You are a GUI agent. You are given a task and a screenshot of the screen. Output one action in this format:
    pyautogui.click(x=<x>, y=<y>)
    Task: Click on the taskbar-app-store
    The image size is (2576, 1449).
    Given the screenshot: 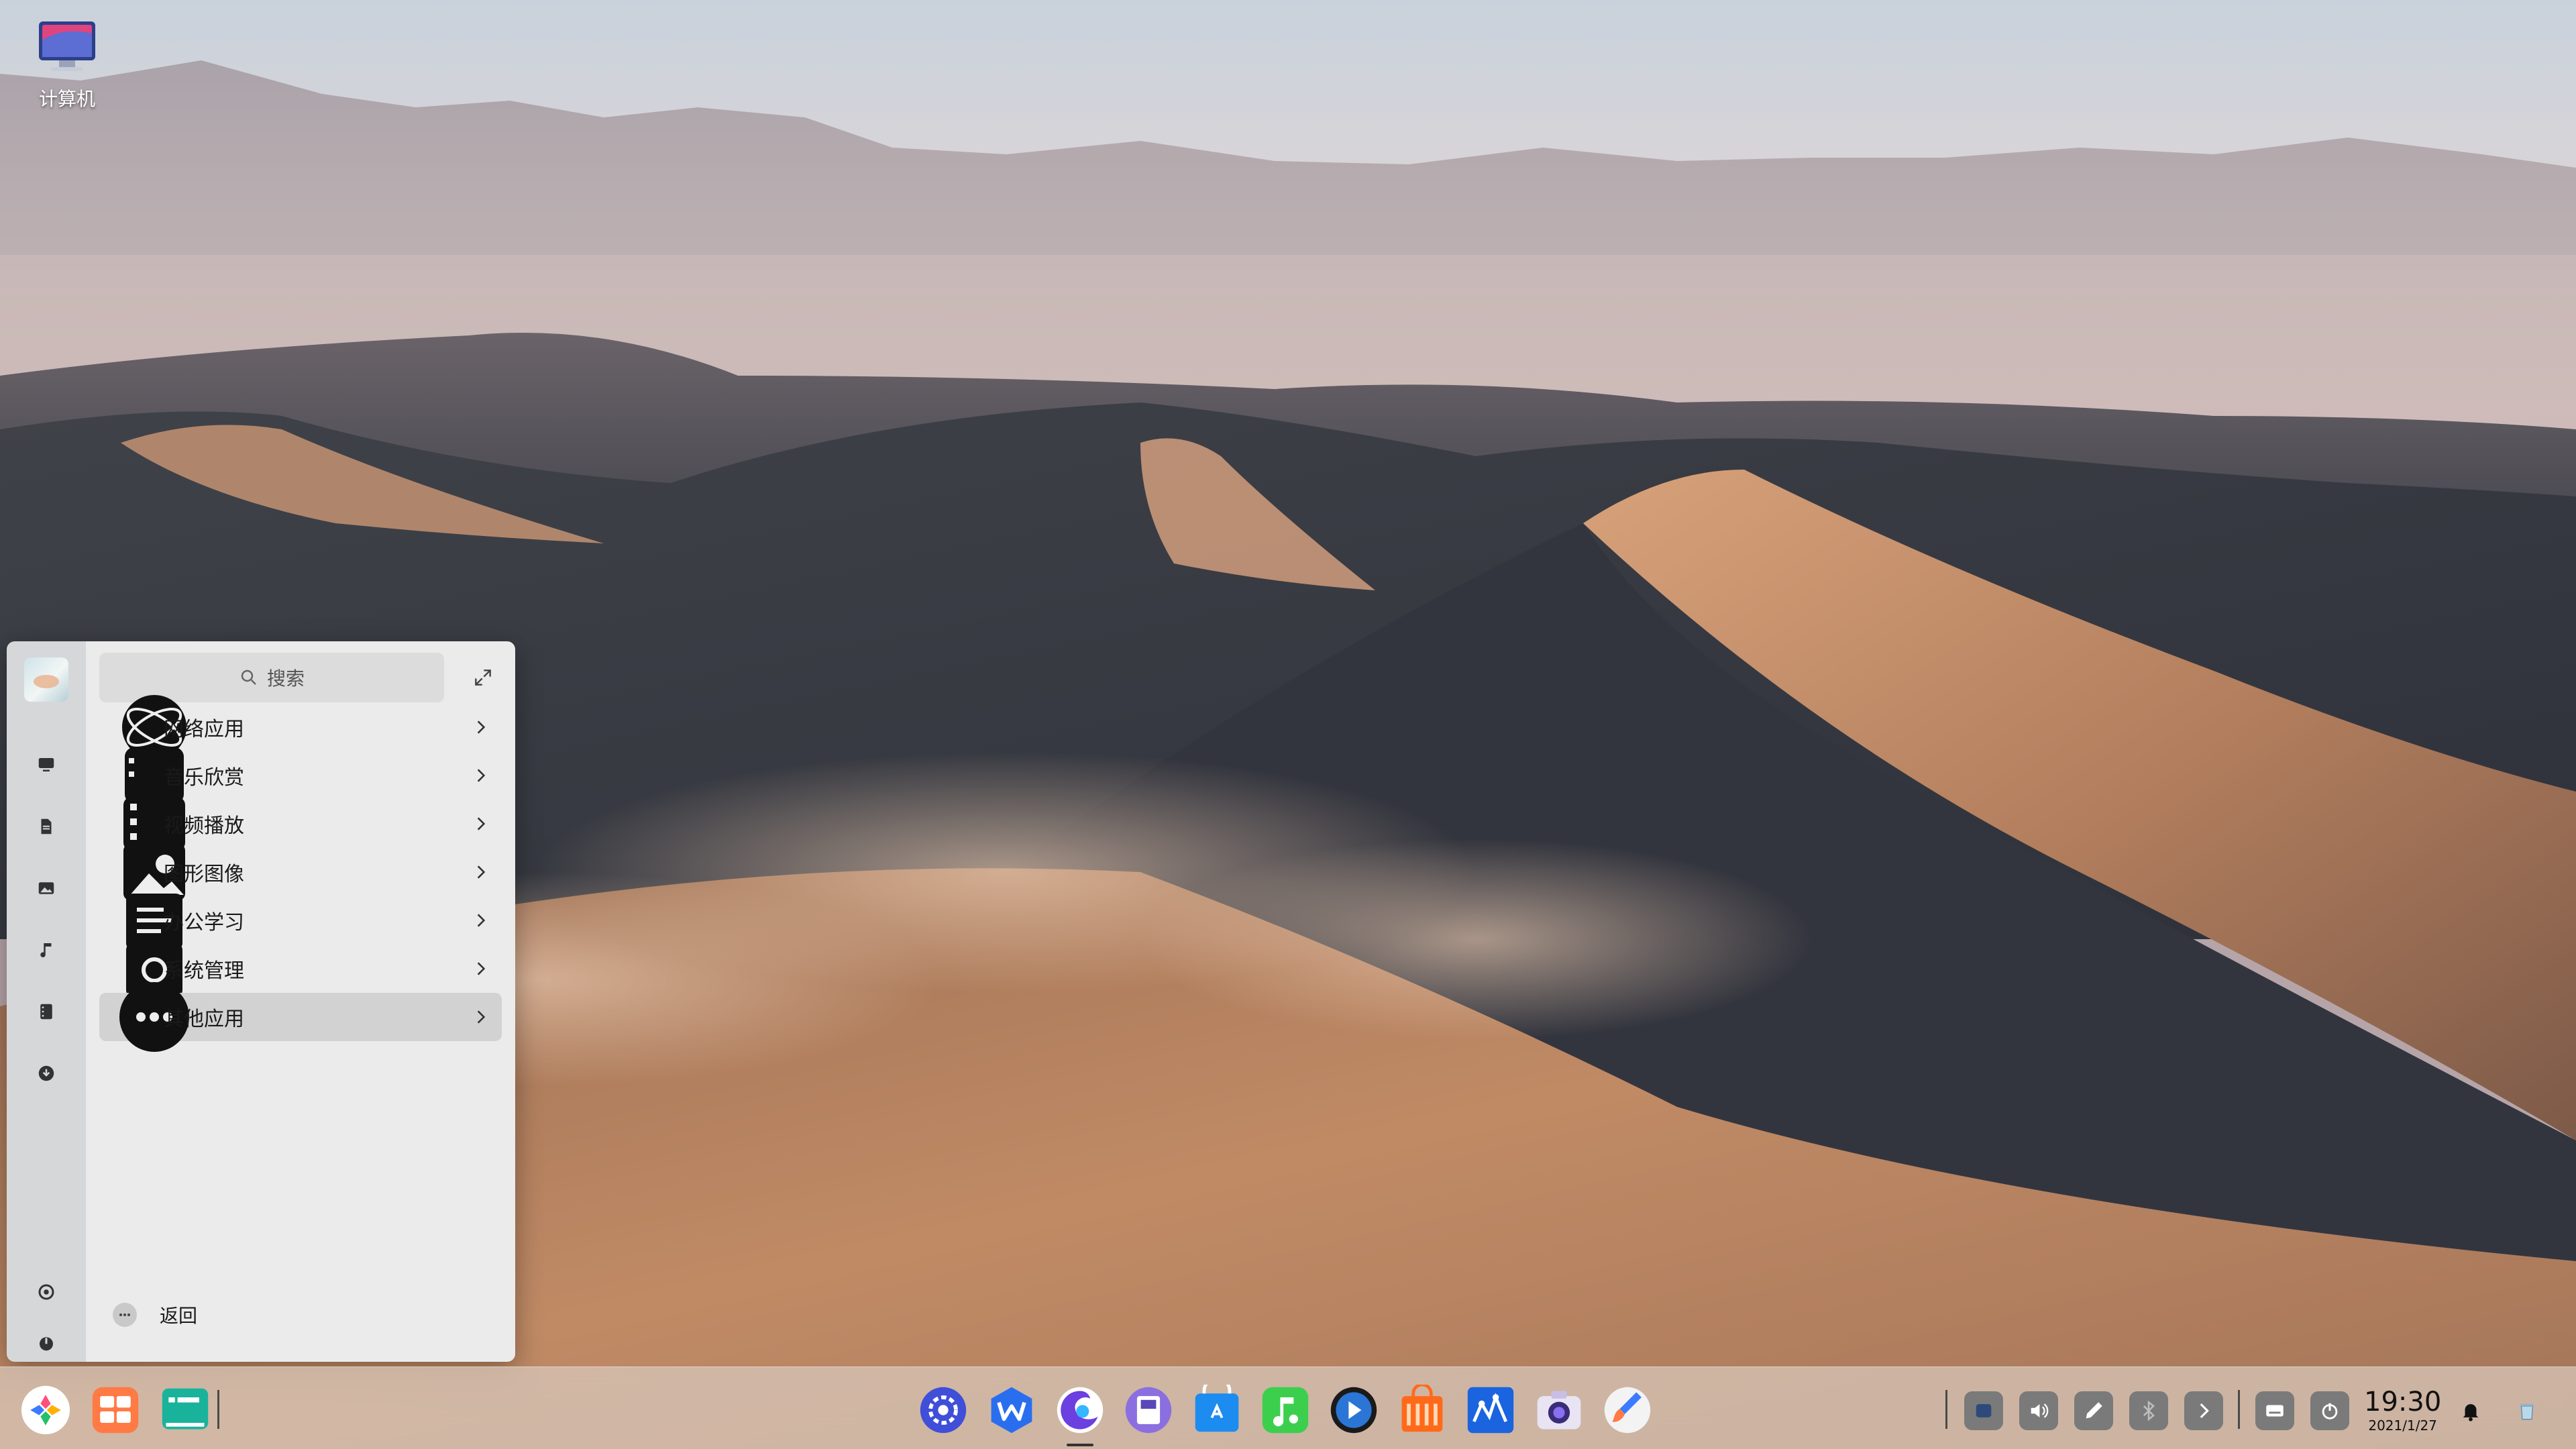 What is the action you would take?
    pyautogui.click(x=1217, y=1410)
    